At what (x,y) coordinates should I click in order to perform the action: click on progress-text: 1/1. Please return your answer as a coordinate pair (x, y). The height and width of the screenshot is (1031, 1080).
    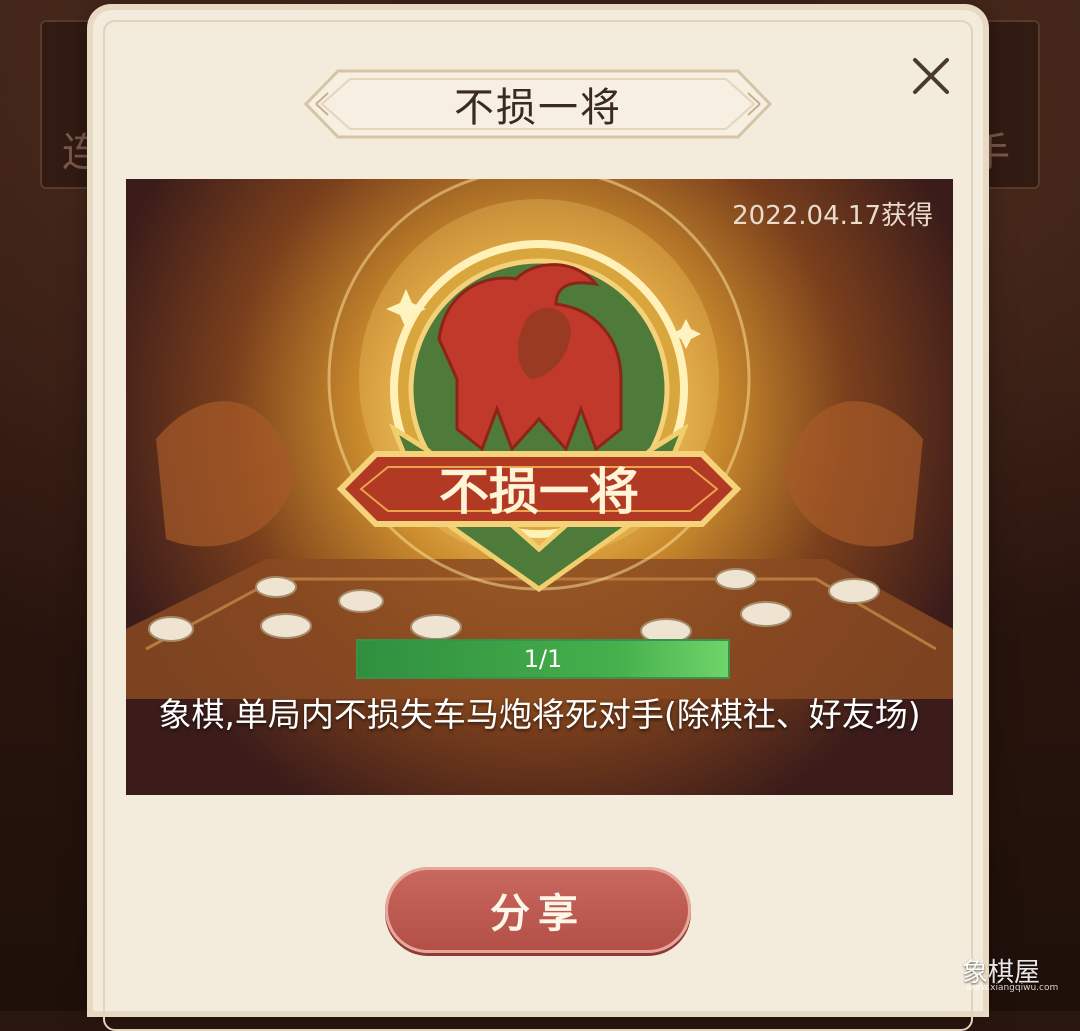
    Looking at the image, I should click on (543, 659).